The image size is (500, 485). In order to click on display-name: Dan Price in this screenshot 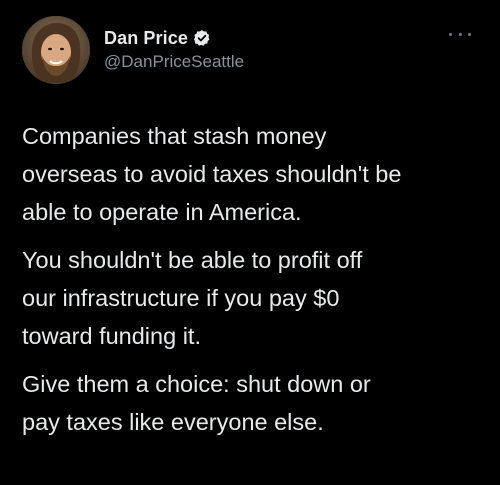, I will do `click(146, 38)`.